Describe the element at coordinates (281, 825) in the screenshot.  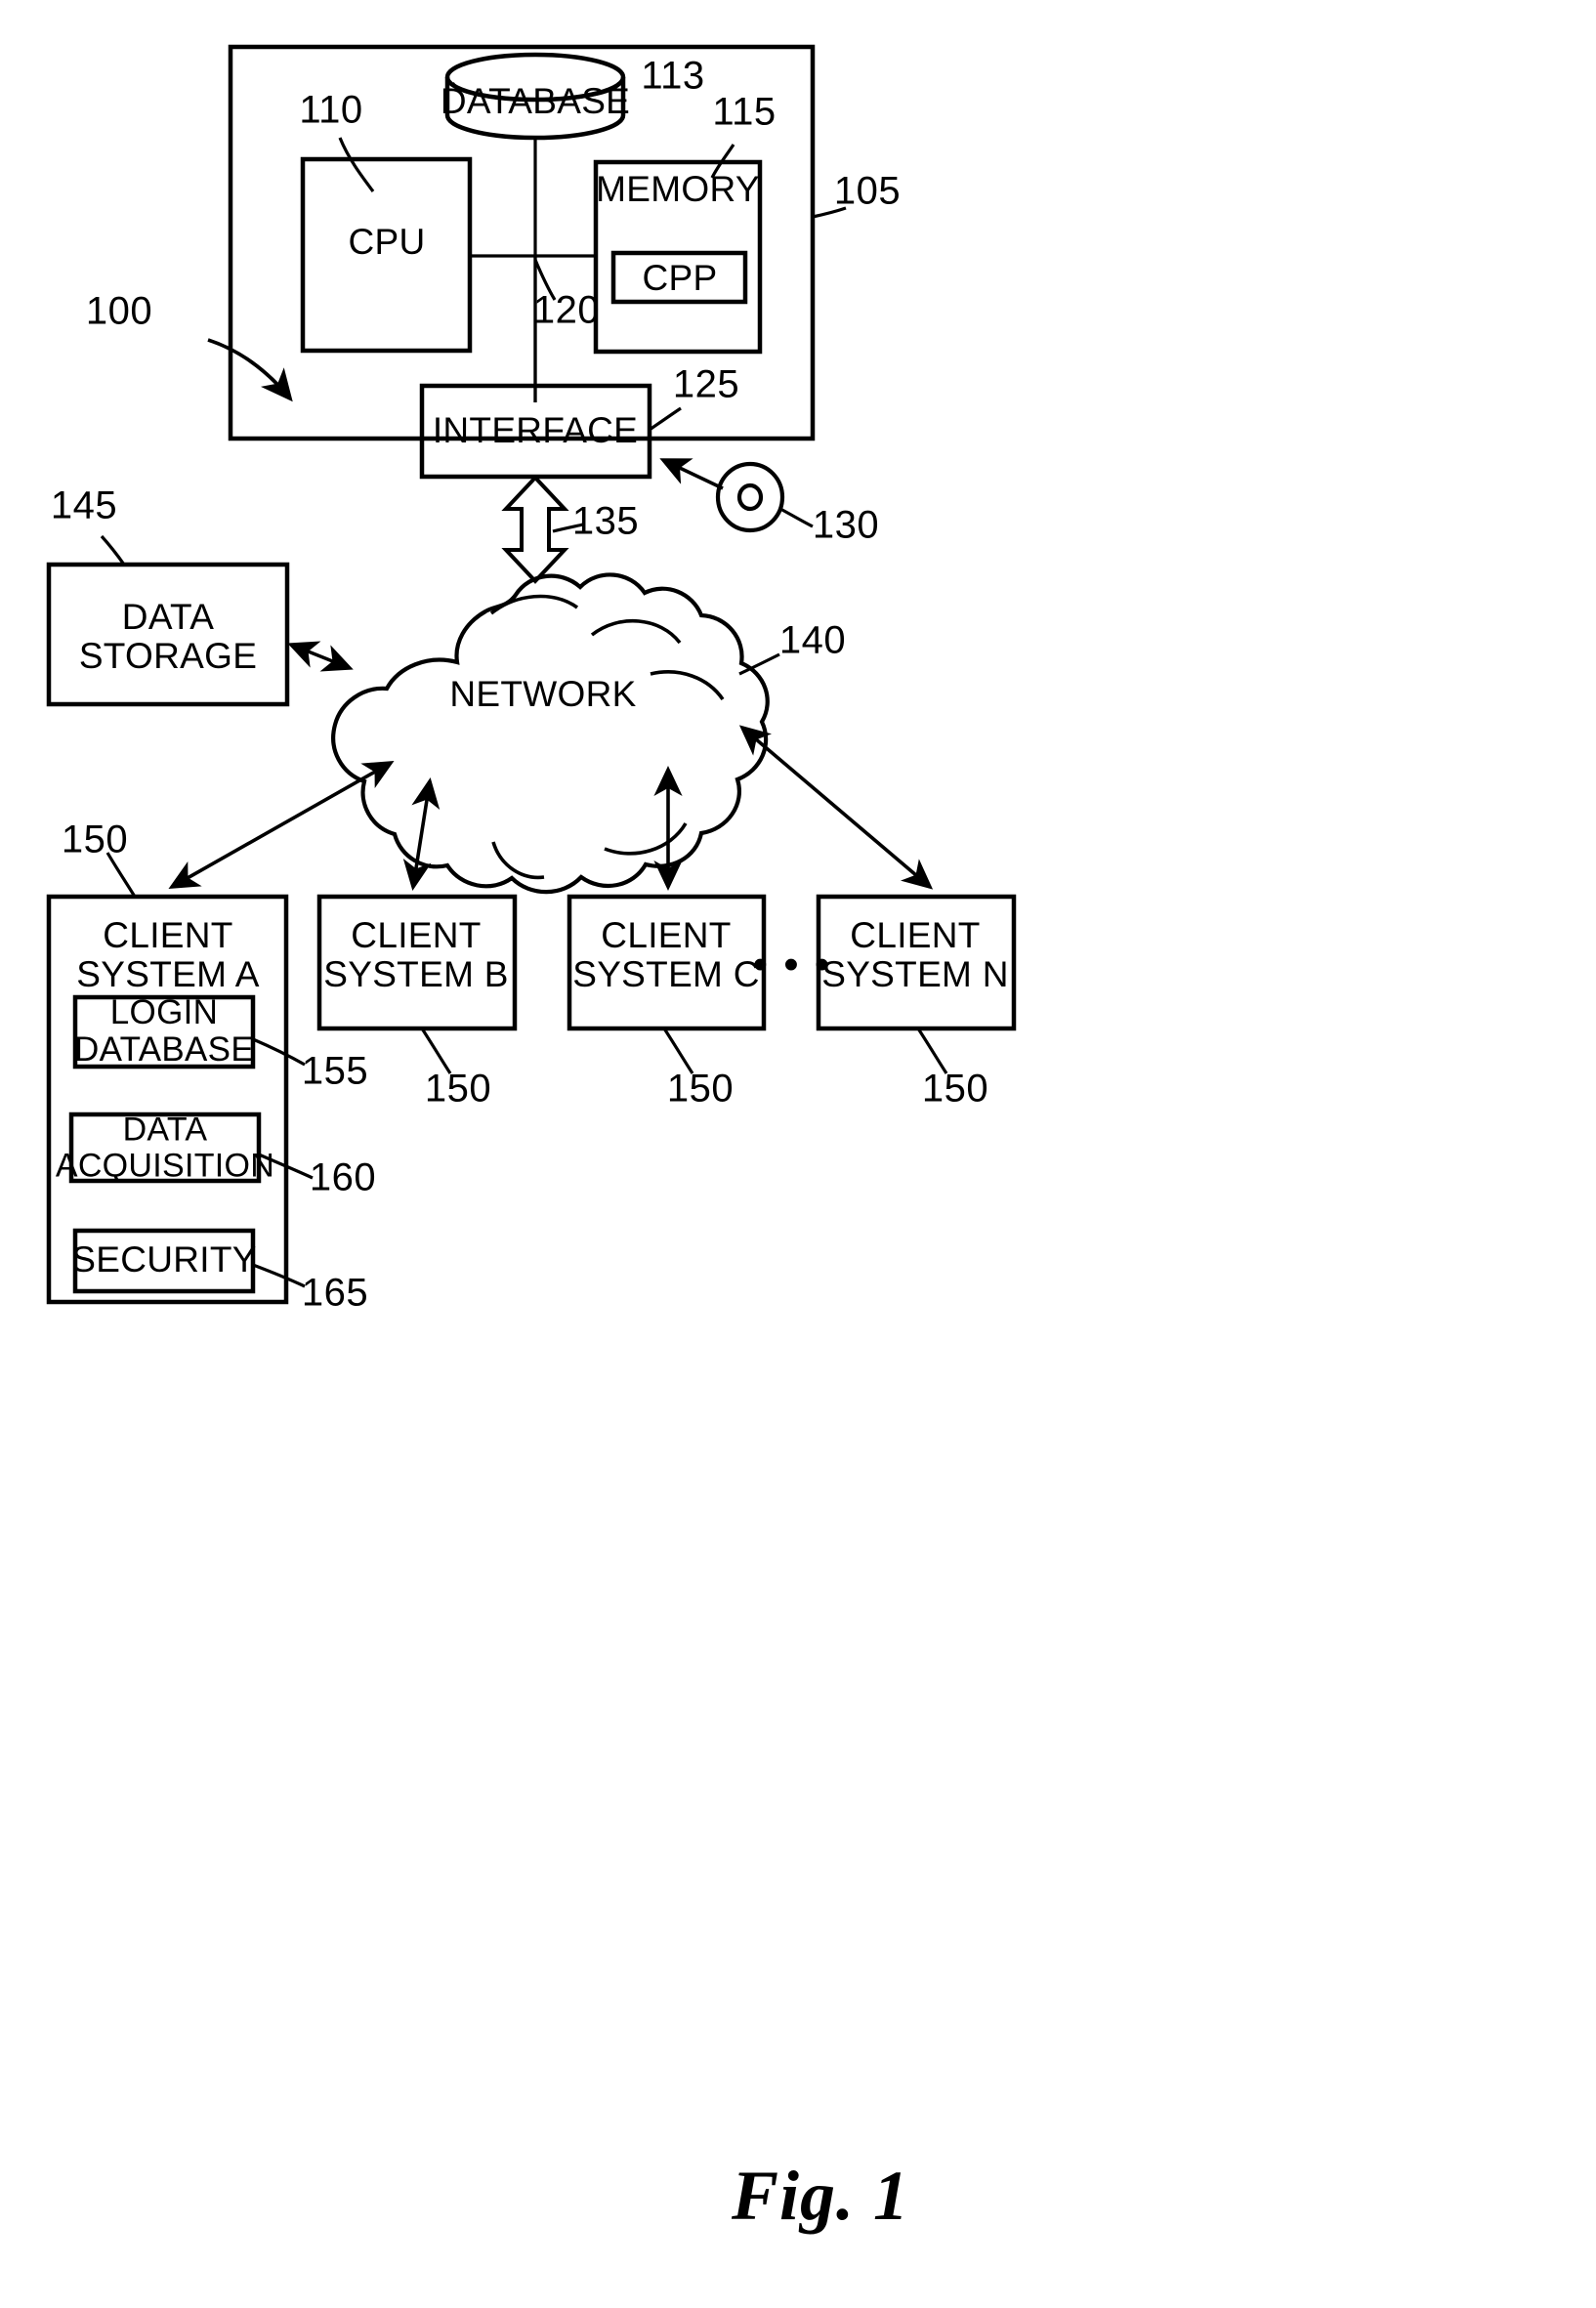
I see `network-clientA-arrow` at that location.